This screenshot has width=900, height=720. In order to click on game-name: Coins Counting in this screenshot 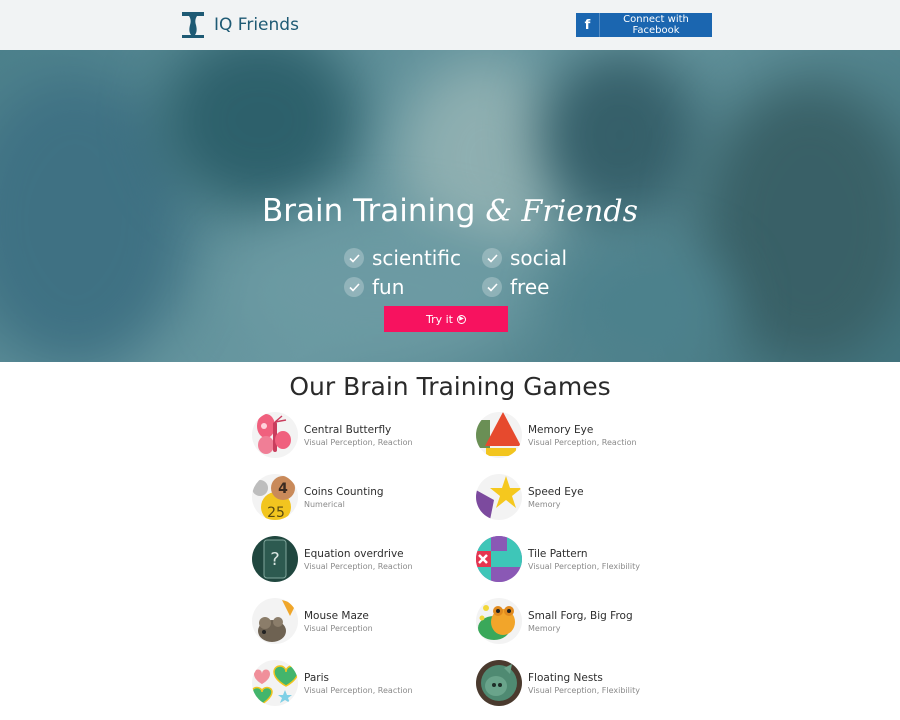, I will do `click(344, 491)`.